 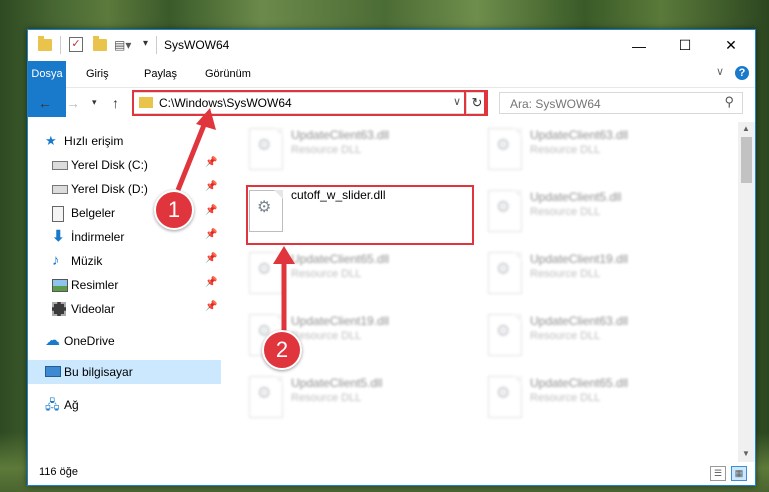 I want to click on sidebar-item-disk-c: Yerel Disk (C:) 📌, so click(x=124, y=165).